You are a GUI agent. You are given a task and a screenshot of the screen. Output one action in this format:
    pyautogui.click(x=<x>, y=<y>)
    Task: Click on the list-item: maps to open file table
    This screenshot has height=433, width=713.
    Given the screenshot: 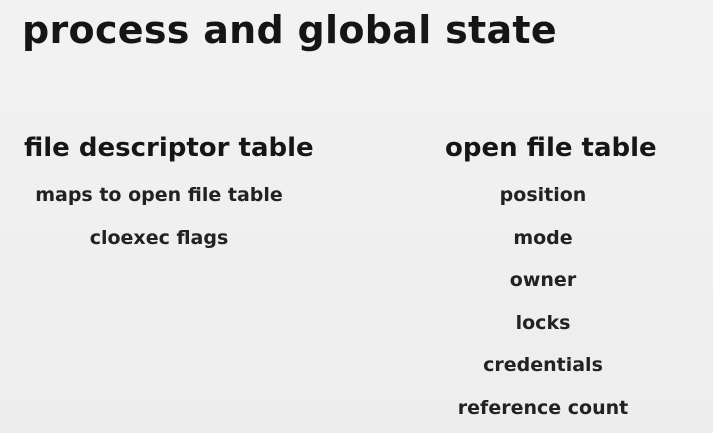 What is the action you would take?
    pyautogui.click(x=159, y=195)
    